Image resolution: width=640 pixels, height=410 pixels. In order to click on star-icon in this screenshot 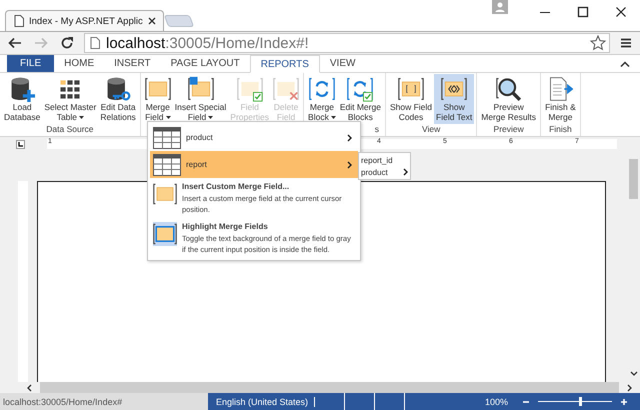, I will do `click(598, 43)`.